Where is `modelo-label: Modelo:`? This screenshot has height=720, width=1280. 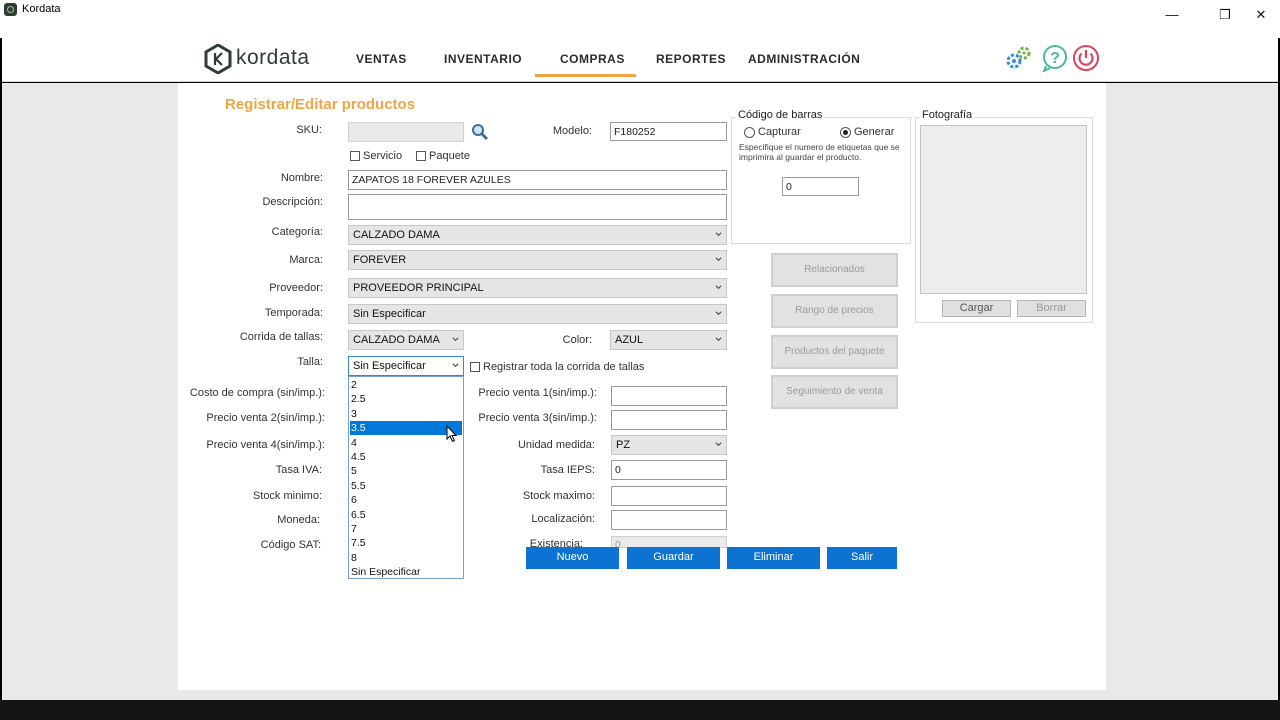 modelo-label: Modelo: is located at coordinates (572, 131).